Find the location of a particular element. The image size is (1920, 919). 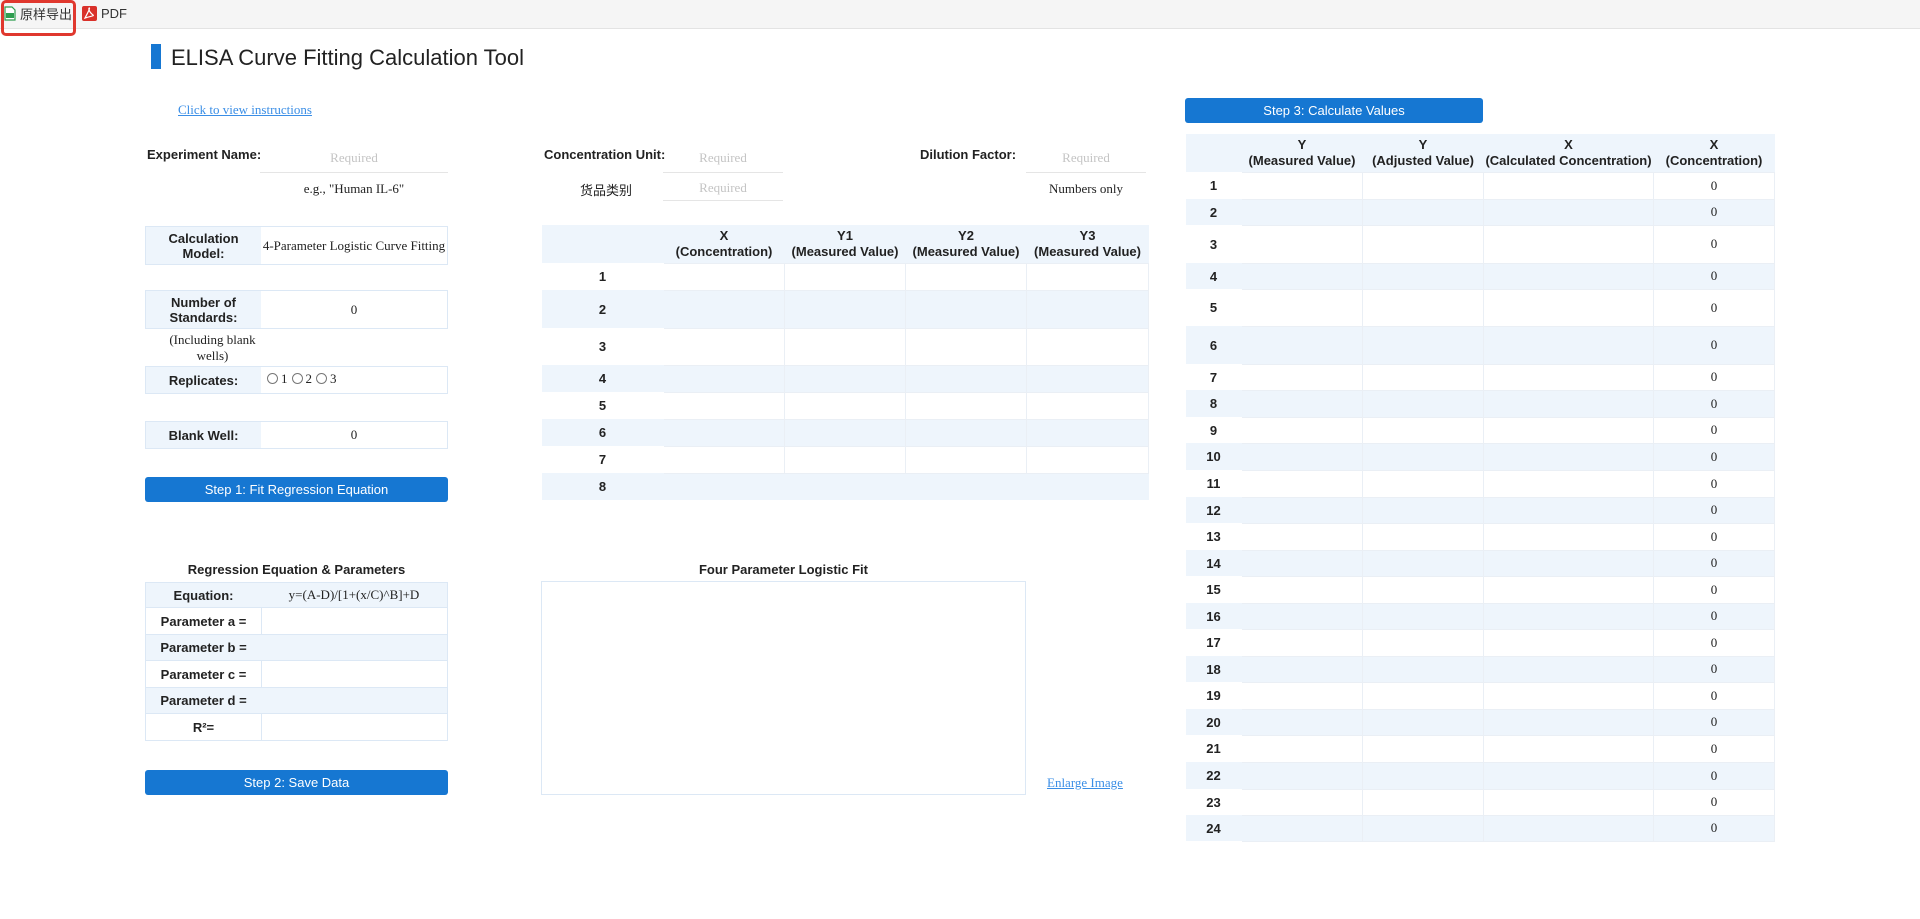

calculate-values-button: Step 3: Calculate Values is located at coordinates (1334, 110).